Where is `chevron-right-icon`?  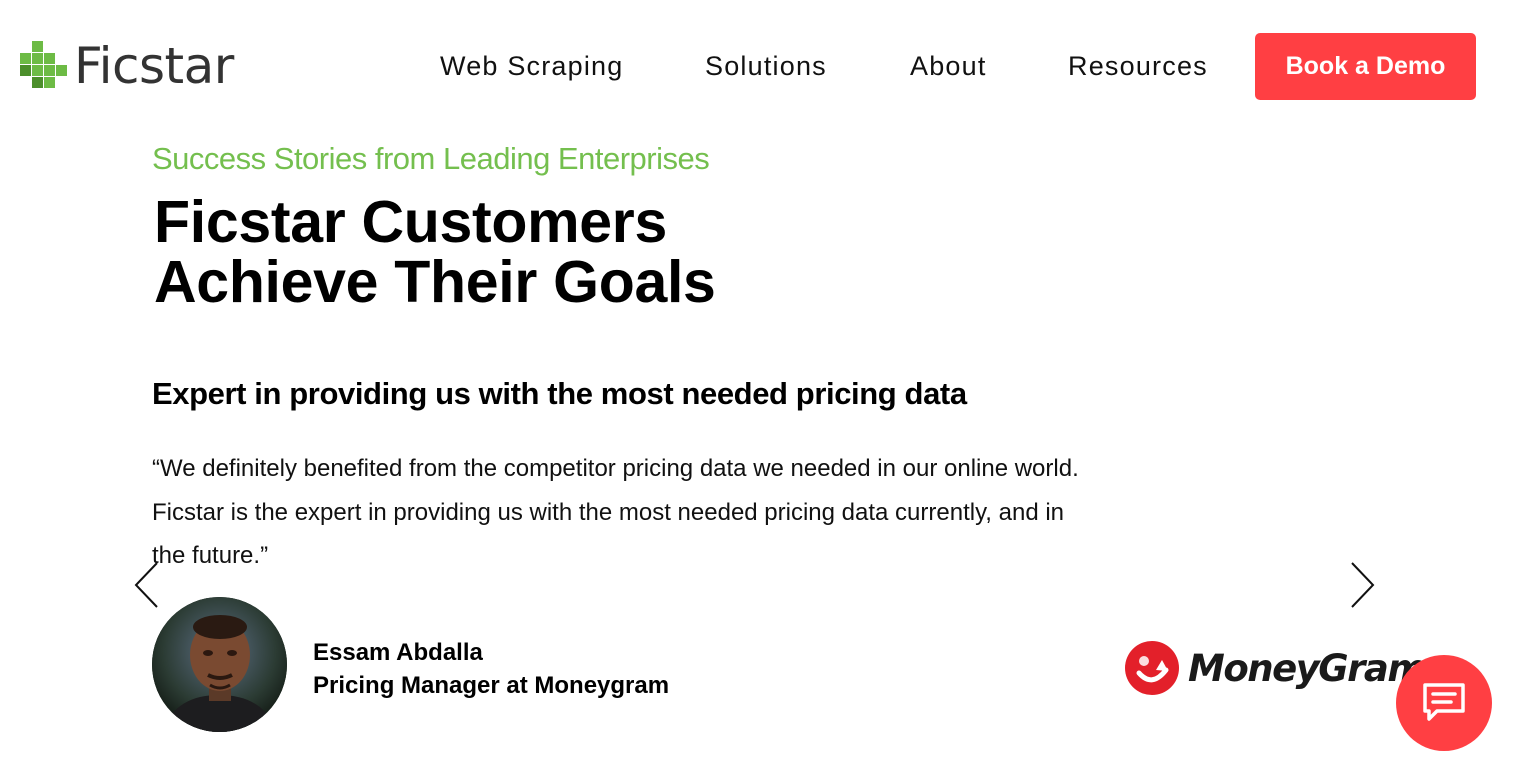
chevron-right-icon is located at coordinates (1363, 585).